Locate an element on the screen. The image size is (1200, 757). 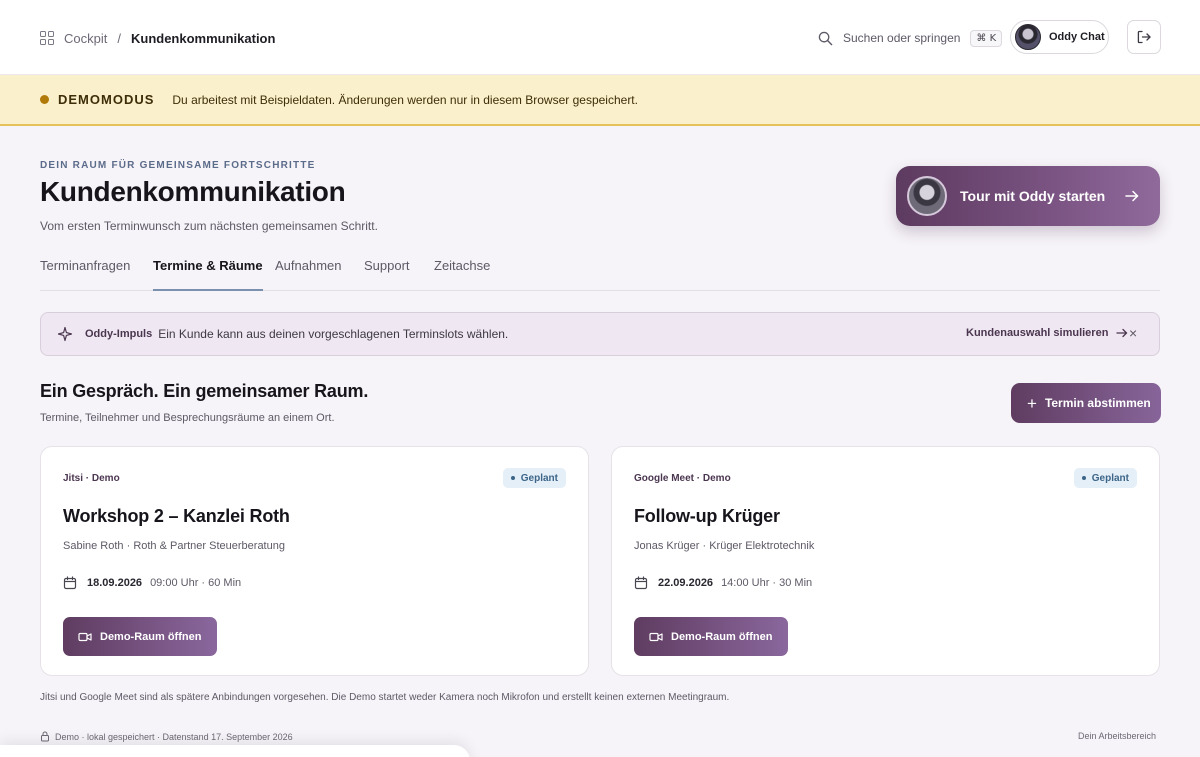
demo-status-dot is located at coordinates (44, 99).